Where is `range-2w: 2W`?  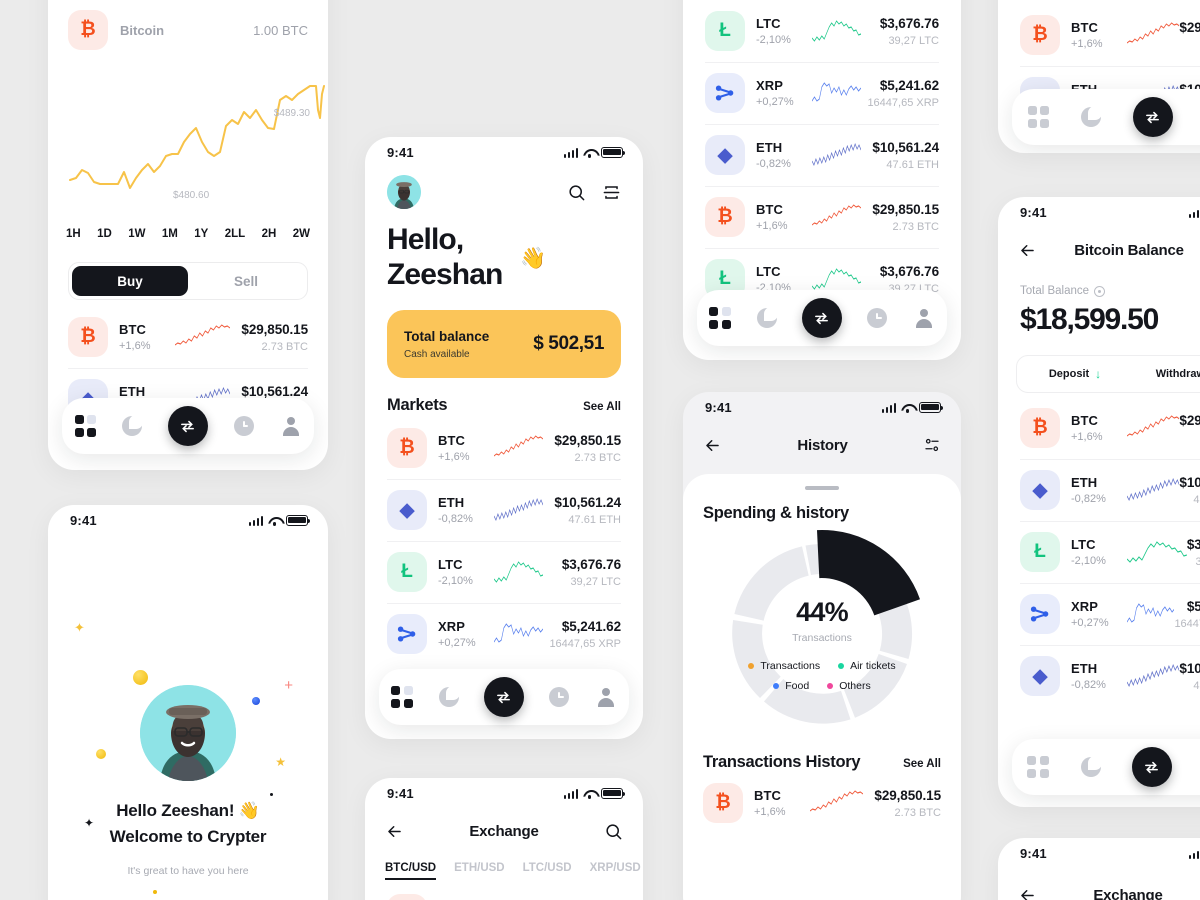
range-2w: 2W is located at coordinates (301, 234).